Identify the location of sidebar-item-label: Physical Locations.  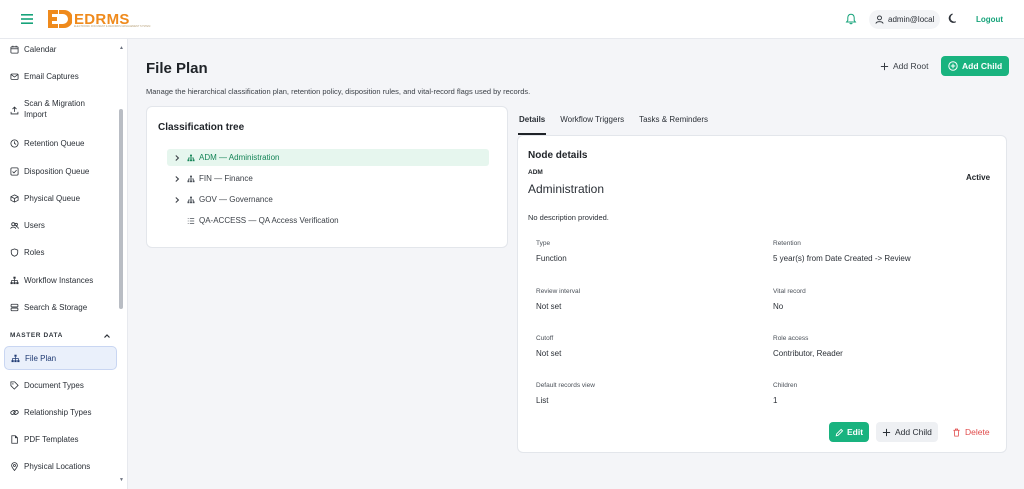
(57, 466).